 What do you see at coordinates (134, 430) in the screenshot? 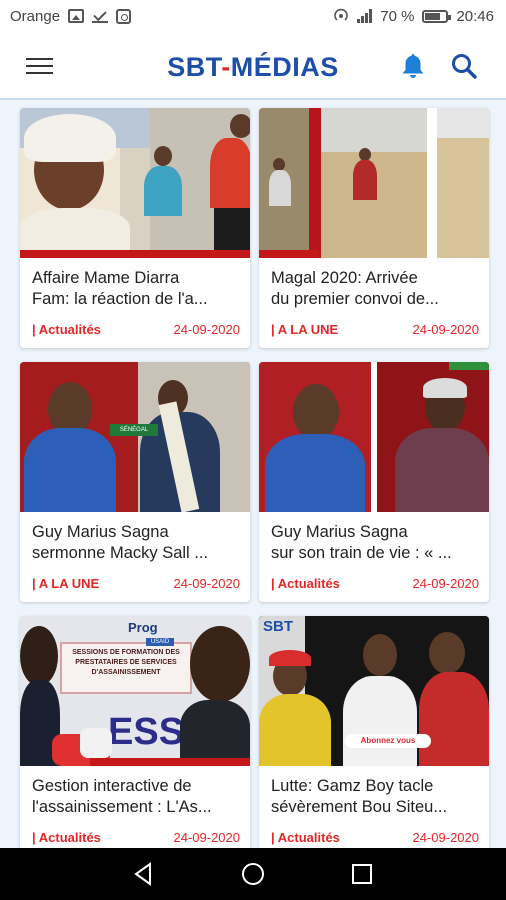
I see `senegal-tag: SÉNÉGAL` at bounding box center [134, 430].